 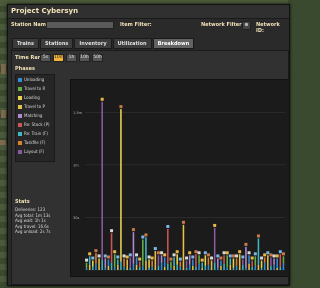 I want to click on time-range-1h-button: 1h, so click(x=71, y=58).